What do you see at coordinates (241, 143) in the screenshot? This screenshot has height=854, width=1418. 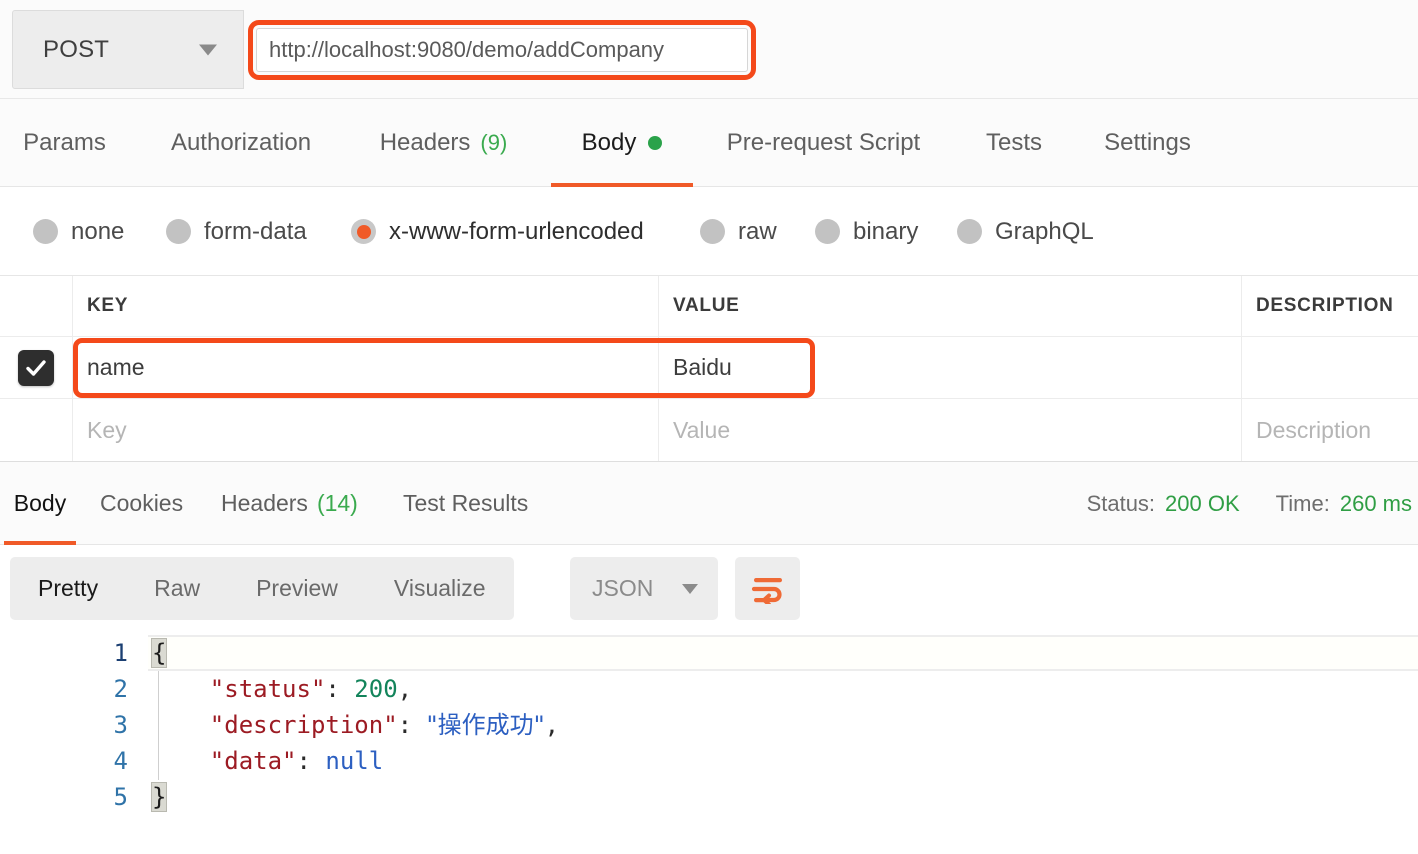 I see `tab-authorization: Authorization` at bounding box center [241, 143].